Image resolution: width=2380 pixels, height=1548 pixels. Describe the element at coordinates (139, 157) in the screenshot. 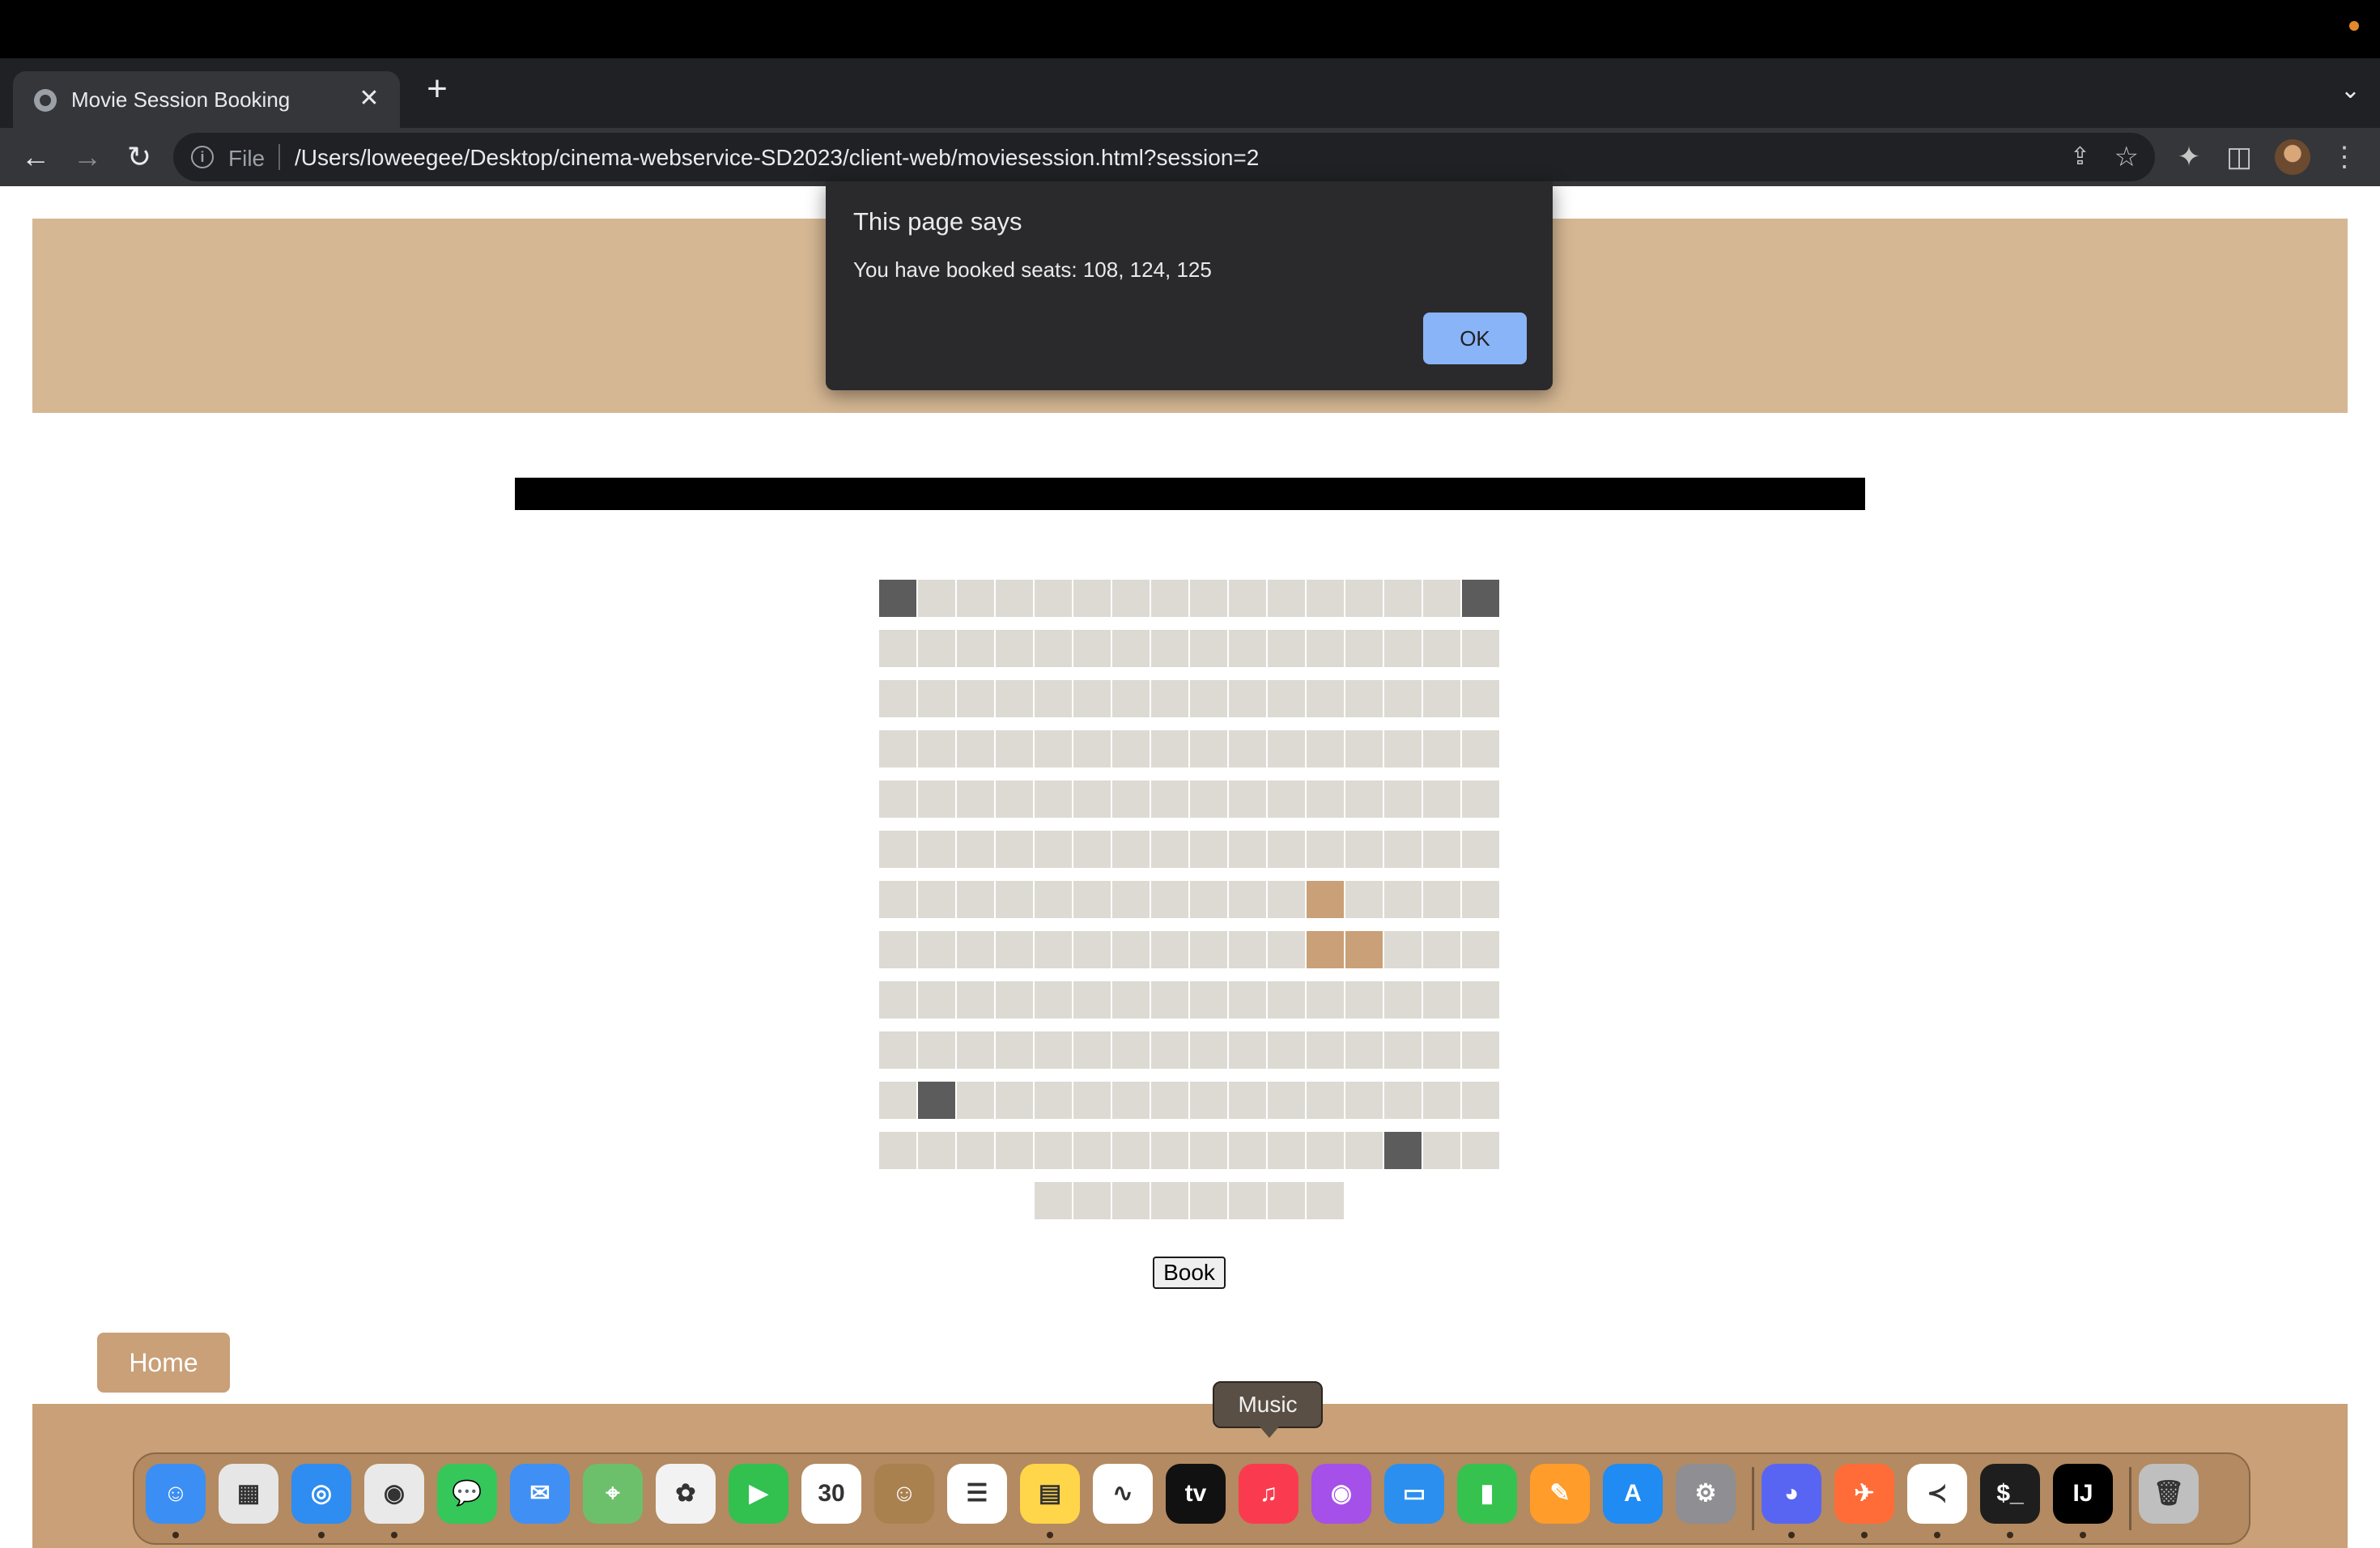

I see `reload-button: ↻` at that location.